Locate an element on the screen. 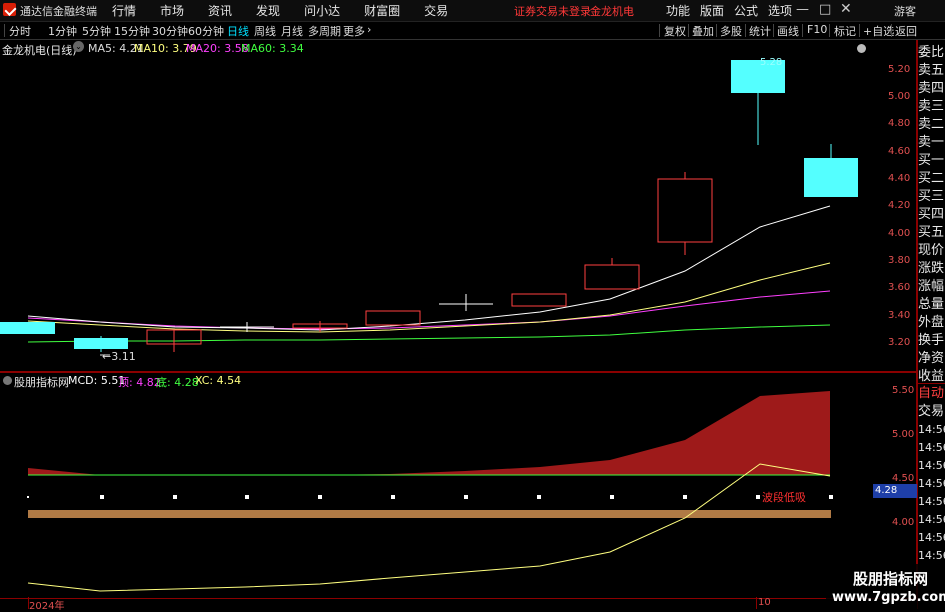  quote-label: 外盘 is located at coordinates (931, 322).